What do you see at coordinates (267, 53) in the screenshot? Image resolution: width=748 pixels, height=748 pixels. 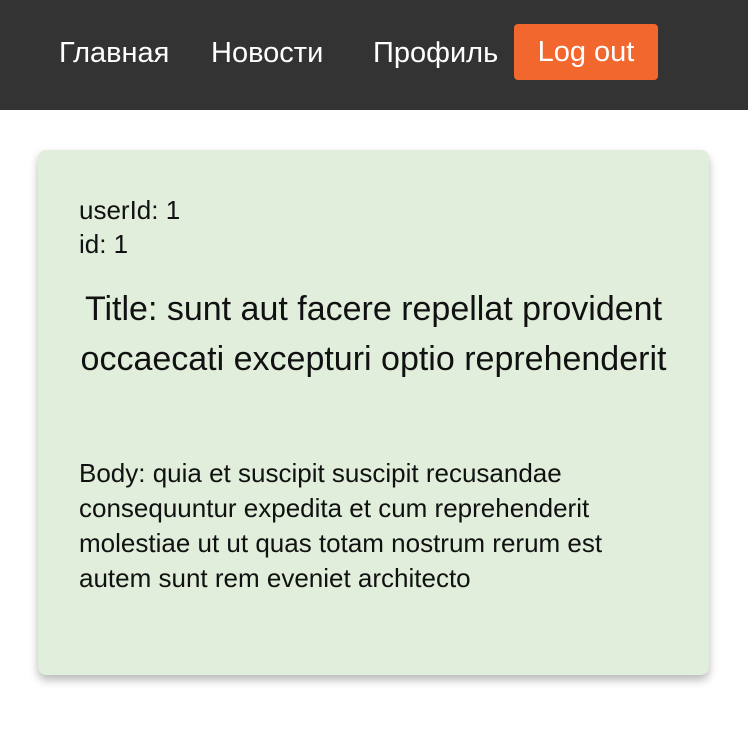 I see `nav-link-news: Новости` at bounding box center [267, 53].